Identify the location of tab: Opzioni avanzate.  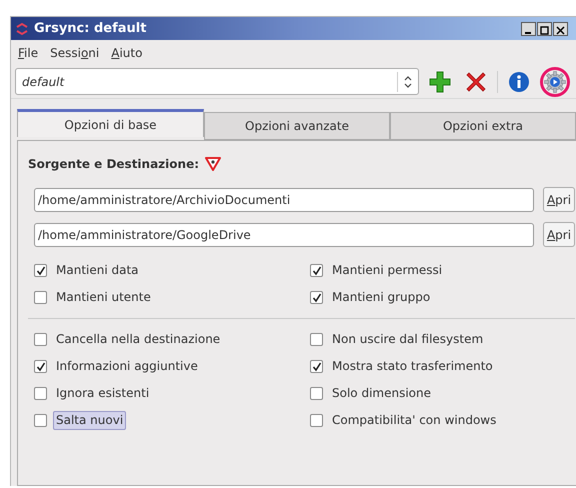
(297, 126).